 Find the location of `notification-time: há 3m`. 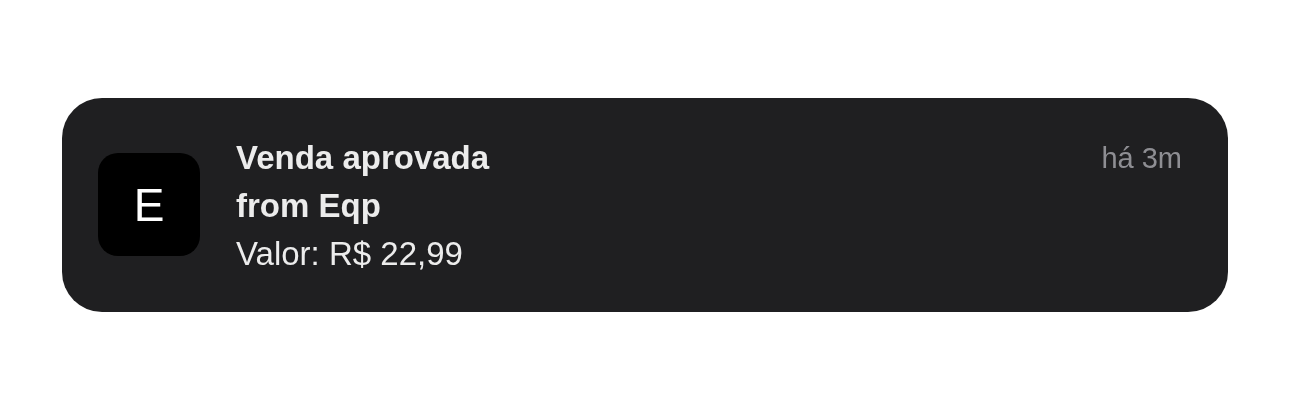

notification-time: há 3m is located at coordinates (1141, 158).